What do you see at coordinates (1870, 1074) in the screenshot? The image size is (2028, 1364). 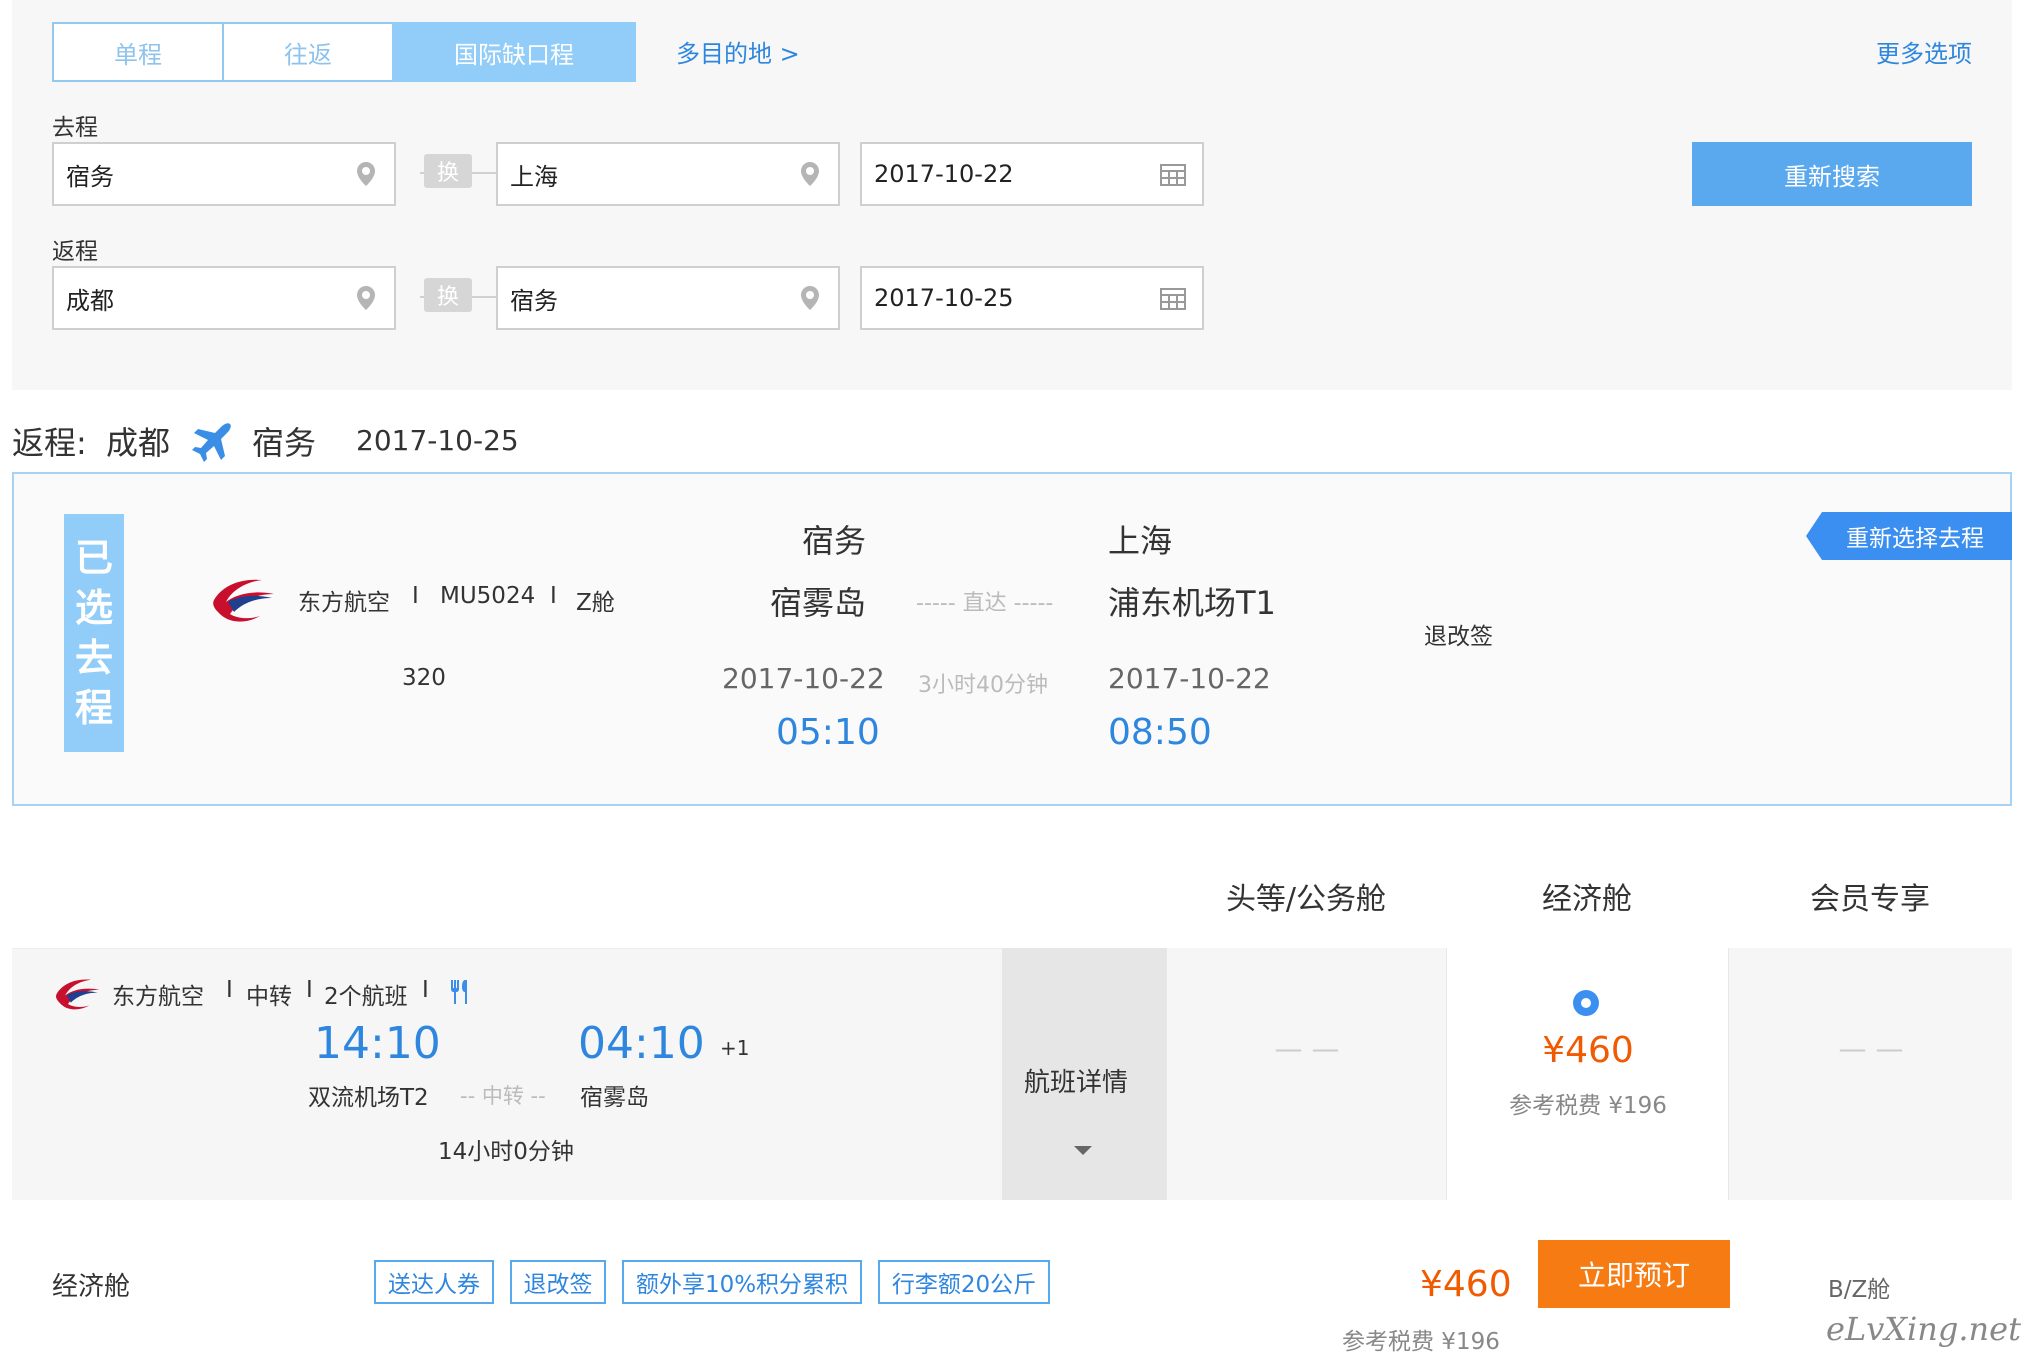 I see `member-price-cell: — —` at bounding box center [1870, 1074].